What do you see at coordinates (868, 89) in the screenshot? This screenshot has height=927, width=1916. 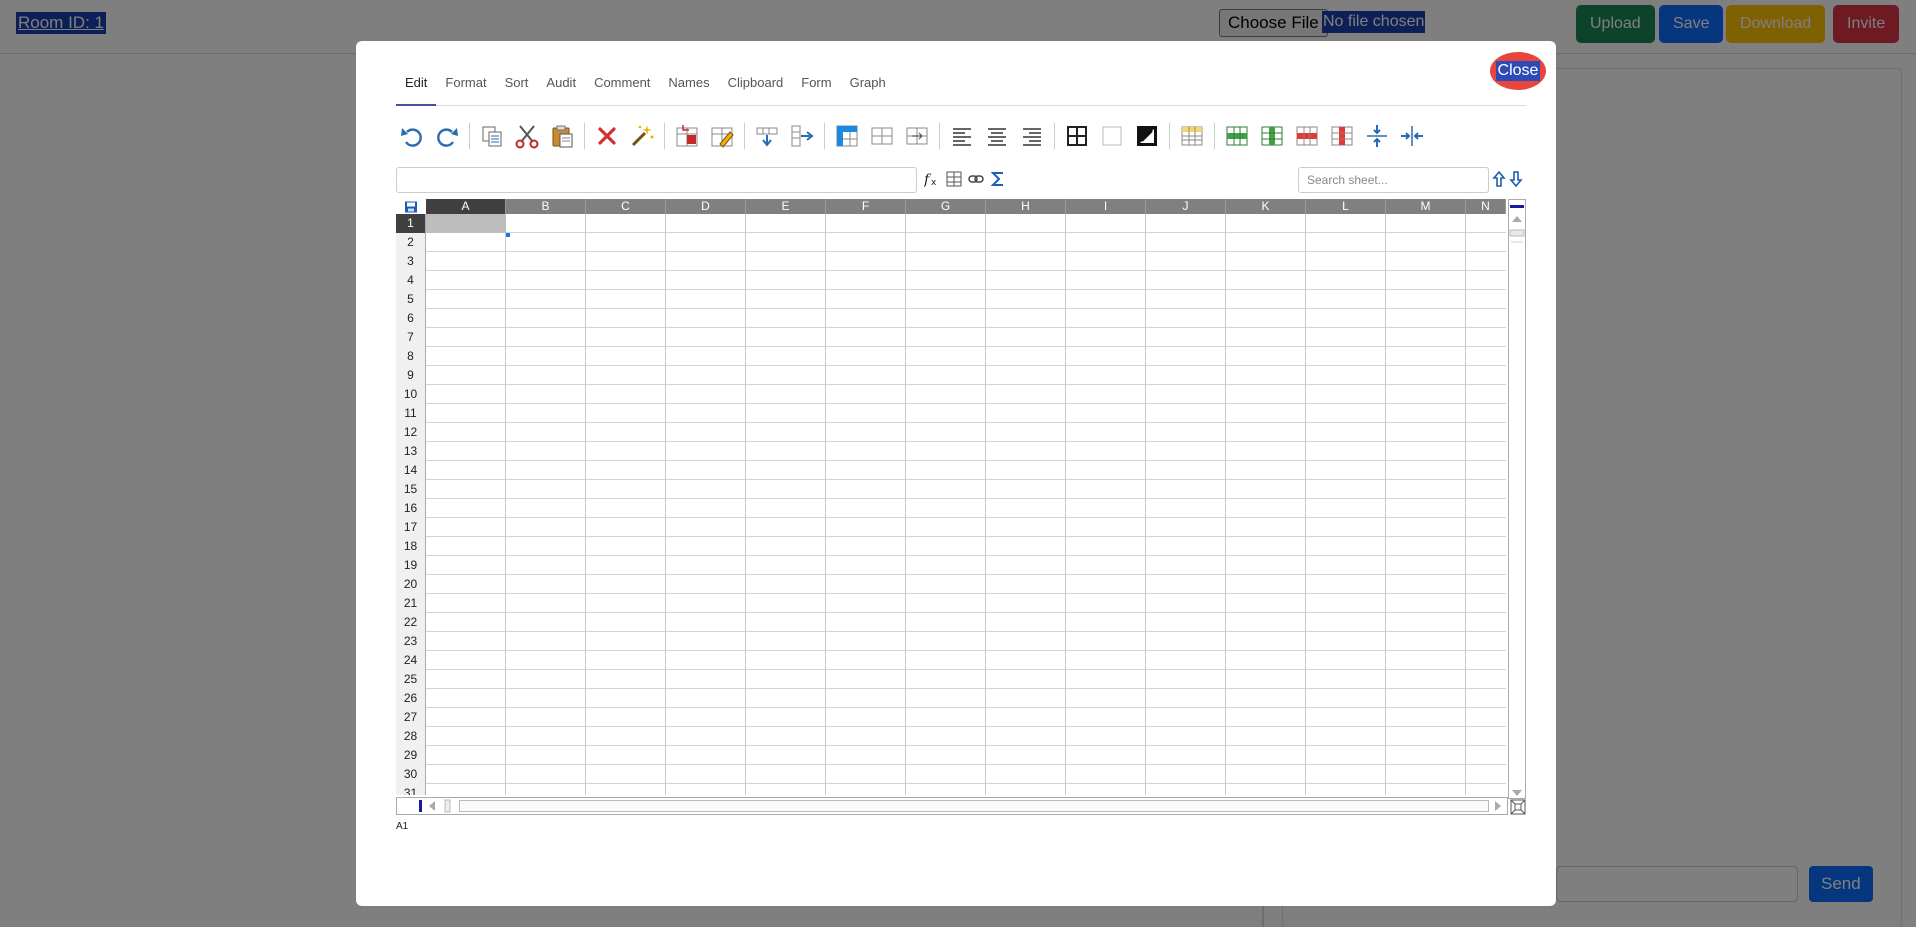 I see `tab-graph: Graph` at bounding box center [868, 89].